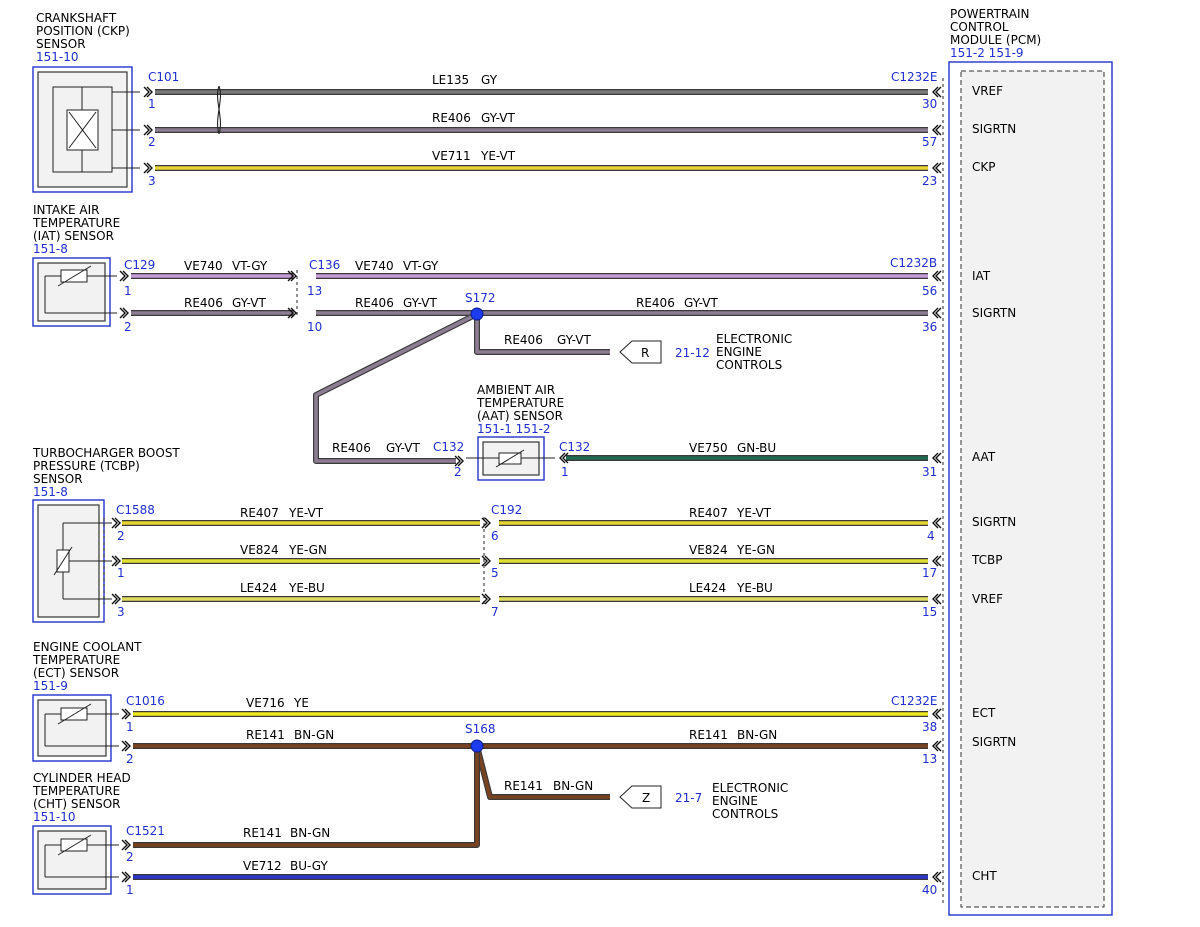  I want to click on pin-number: 7, so click(495, 612).